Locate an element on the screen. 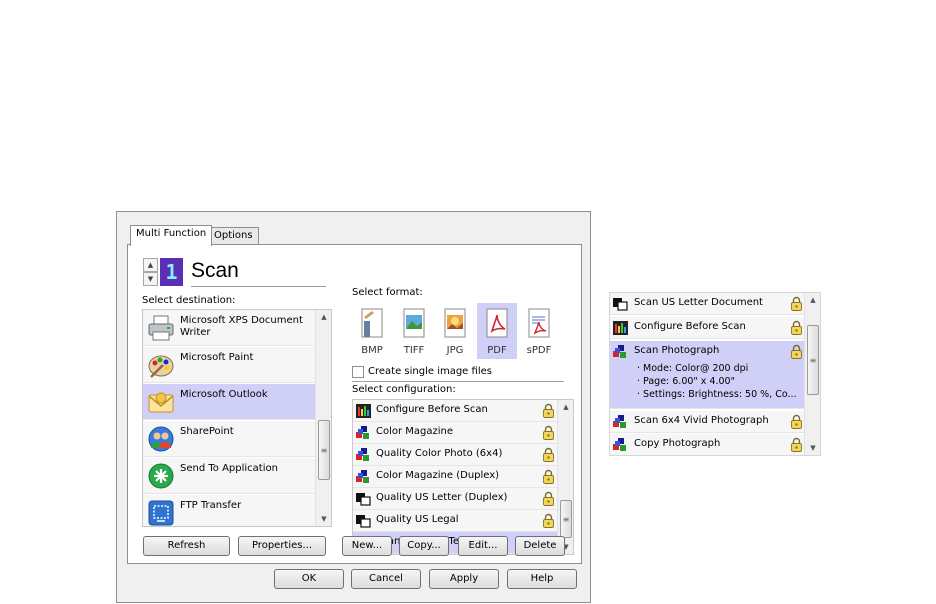 Image resolution: width=936 pixels, height=604 pixels. destination-item-ftp-transfer: FTP Transfer is located at coordinates (229, 510).